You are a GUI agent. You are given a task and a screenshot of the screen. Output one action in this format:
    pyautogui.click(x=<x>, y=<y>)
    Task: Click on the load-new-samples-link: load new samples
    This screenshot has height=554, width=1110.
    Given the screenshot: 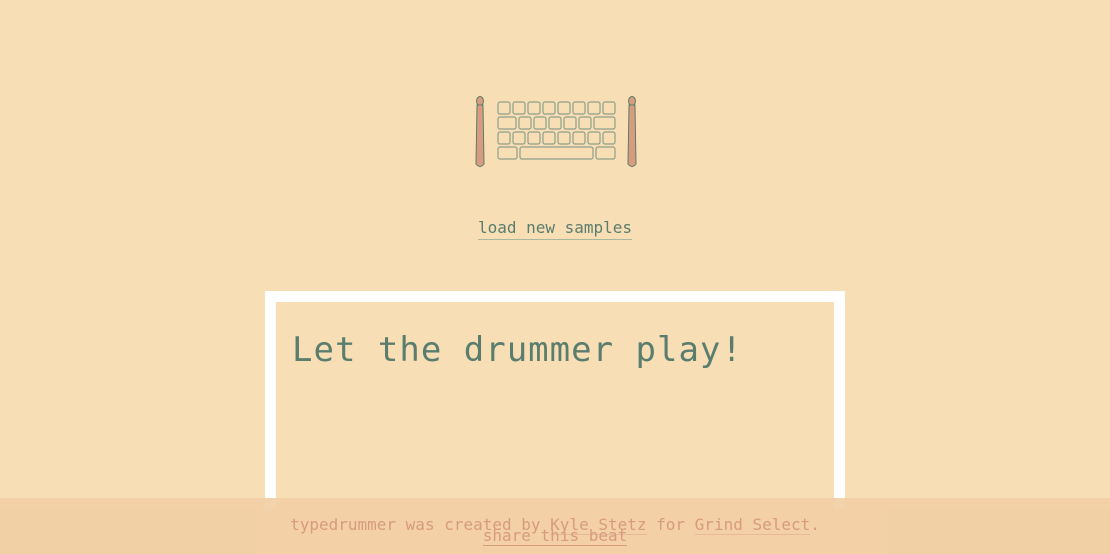 What is the action you would take?
    pyautogui.click(x=555, y=229)
    